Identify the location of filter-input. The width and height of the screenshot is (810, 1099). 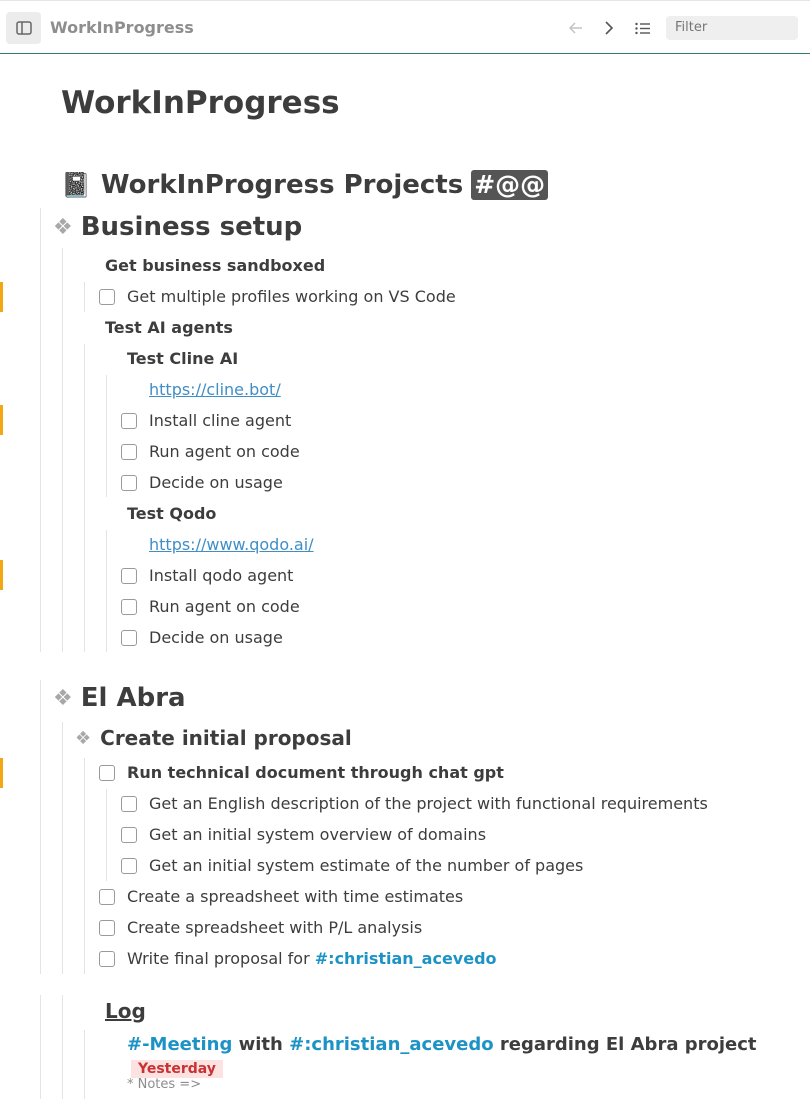
(732, 28).